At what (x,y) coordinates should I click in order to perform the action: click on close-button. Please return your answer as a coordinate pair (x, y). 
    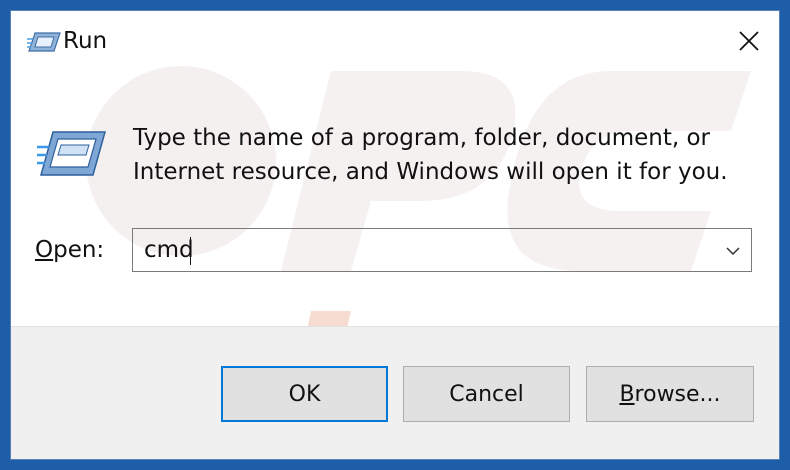
    Looking at the image, I should click on (749, 41).